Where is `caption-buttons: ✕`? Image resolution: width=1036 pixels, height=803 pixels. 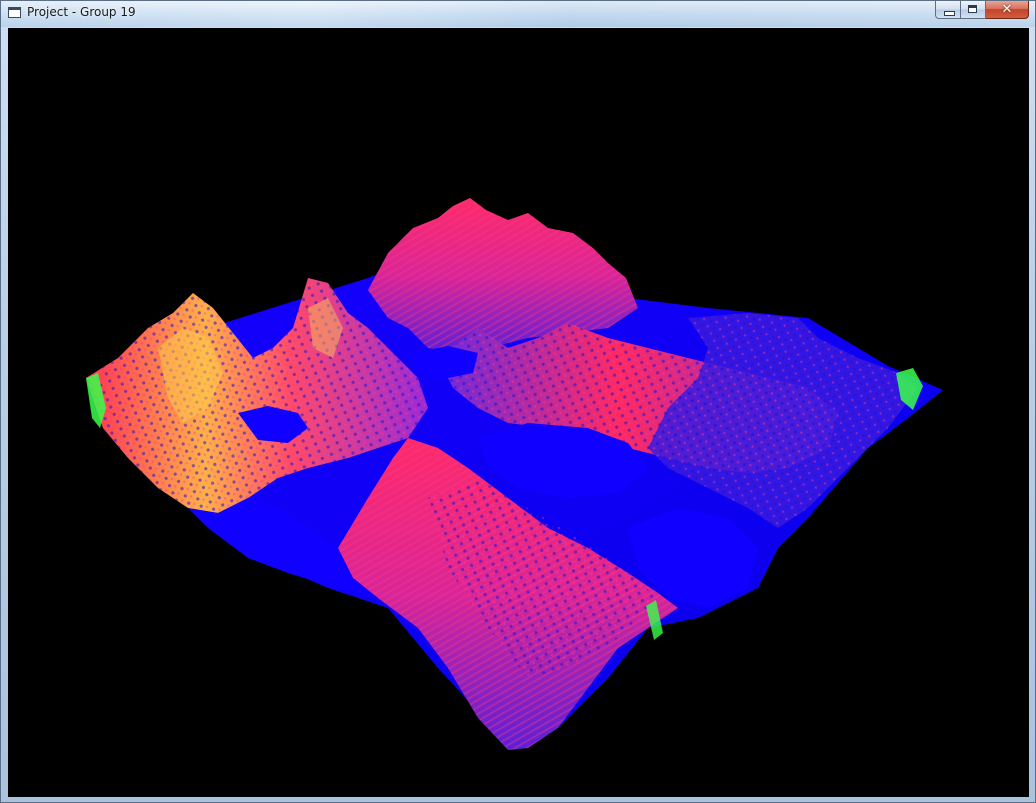
caption-buttons: ✕ is located at coordinates (982, 10).